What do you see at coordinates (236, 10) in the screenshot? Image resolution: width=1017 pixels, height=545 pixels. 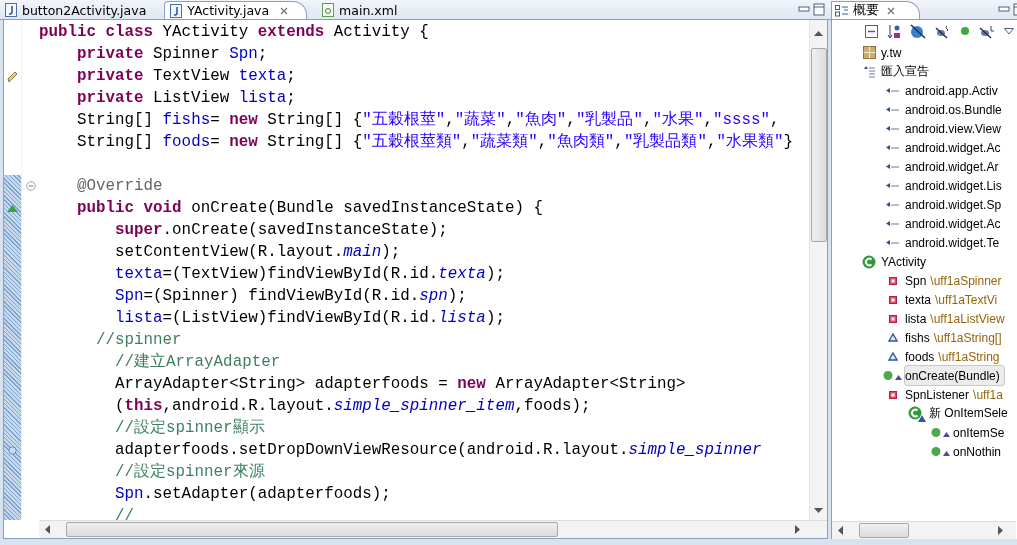 I see `file-tab: YActivity.java` at bounding box center [236, 10].